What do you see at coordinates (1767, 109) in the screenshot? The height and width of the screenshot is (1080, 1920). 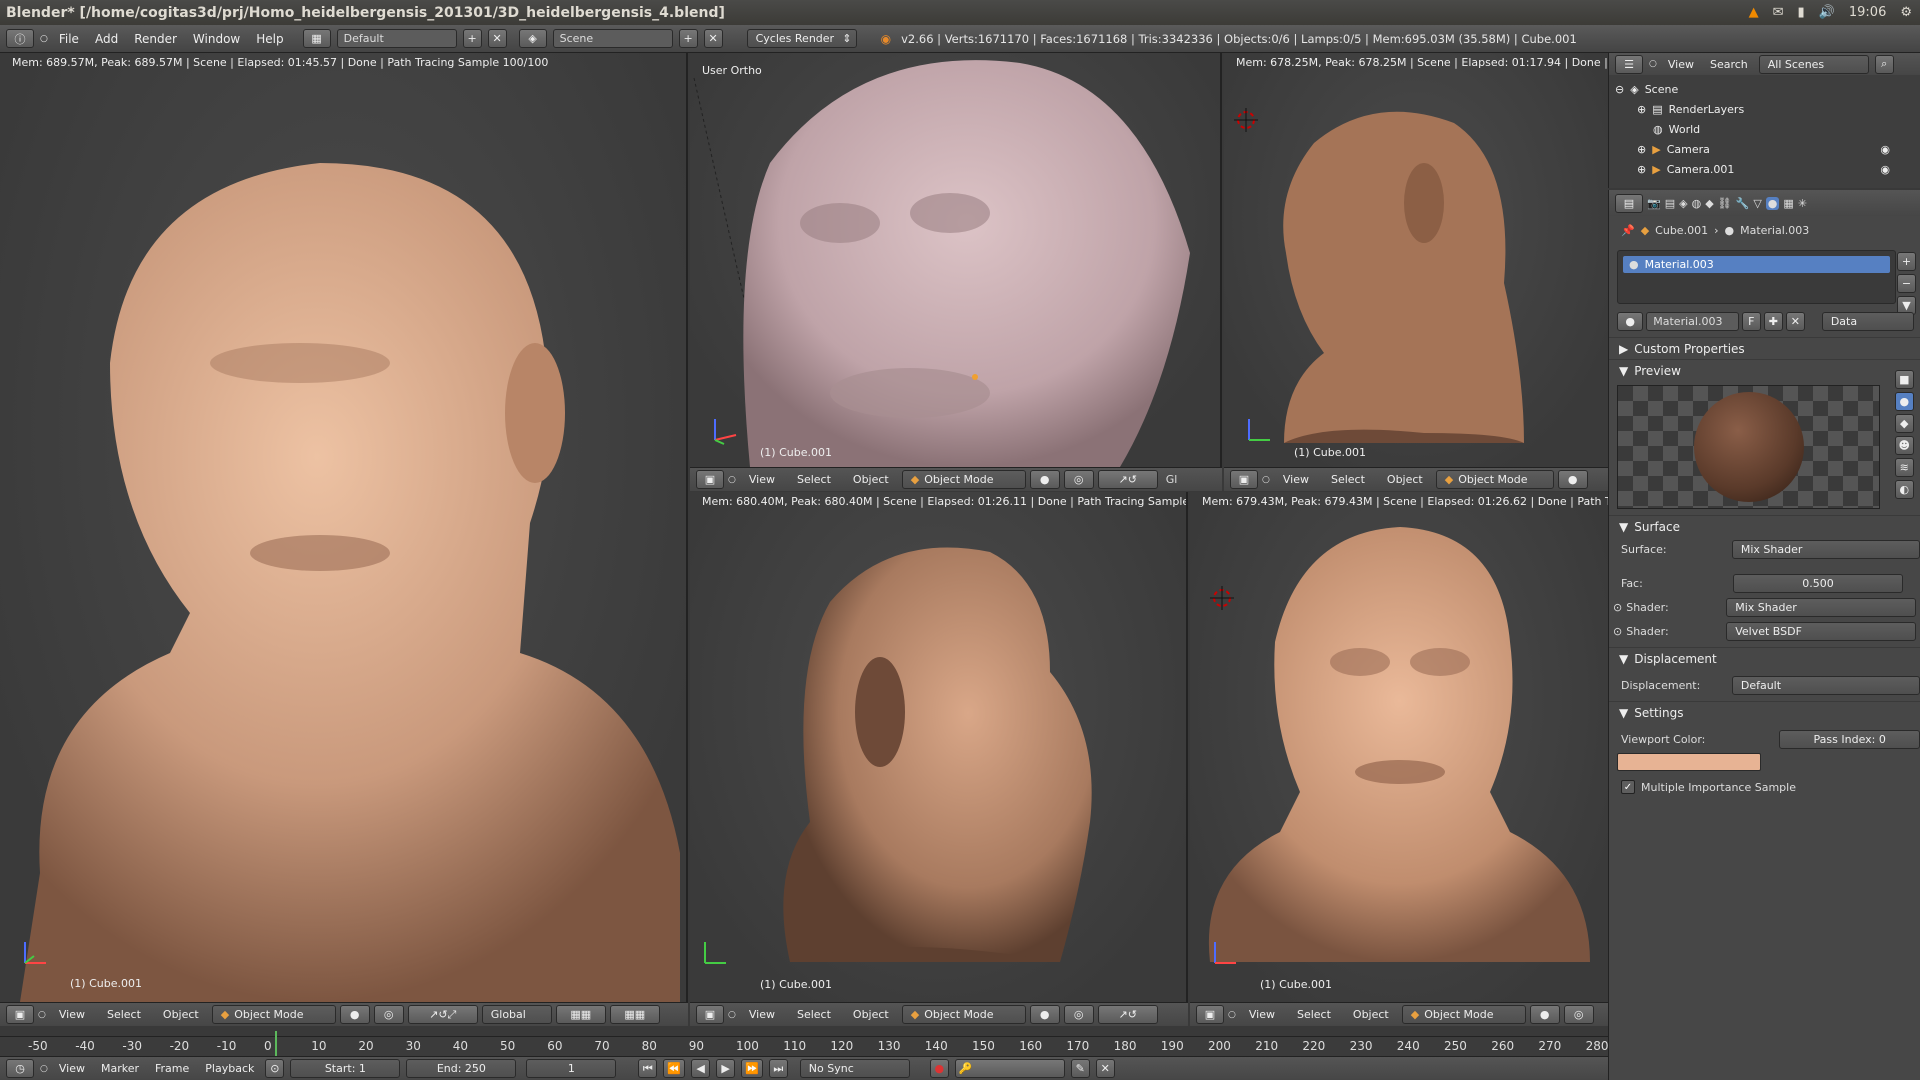 I see `outliner-item-renderlayers: ⊕ ▤ RenderLayers` at bounding box center [1767, 109].